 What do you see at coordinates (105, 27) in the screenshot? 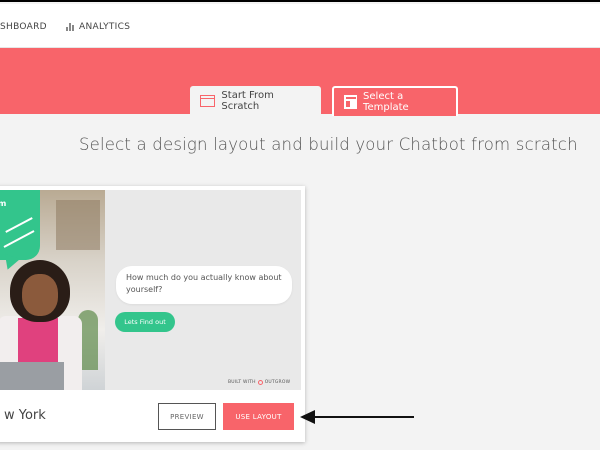
I see `nav-analytics-label: ANALYTICS` at bounding box center [105, 27].